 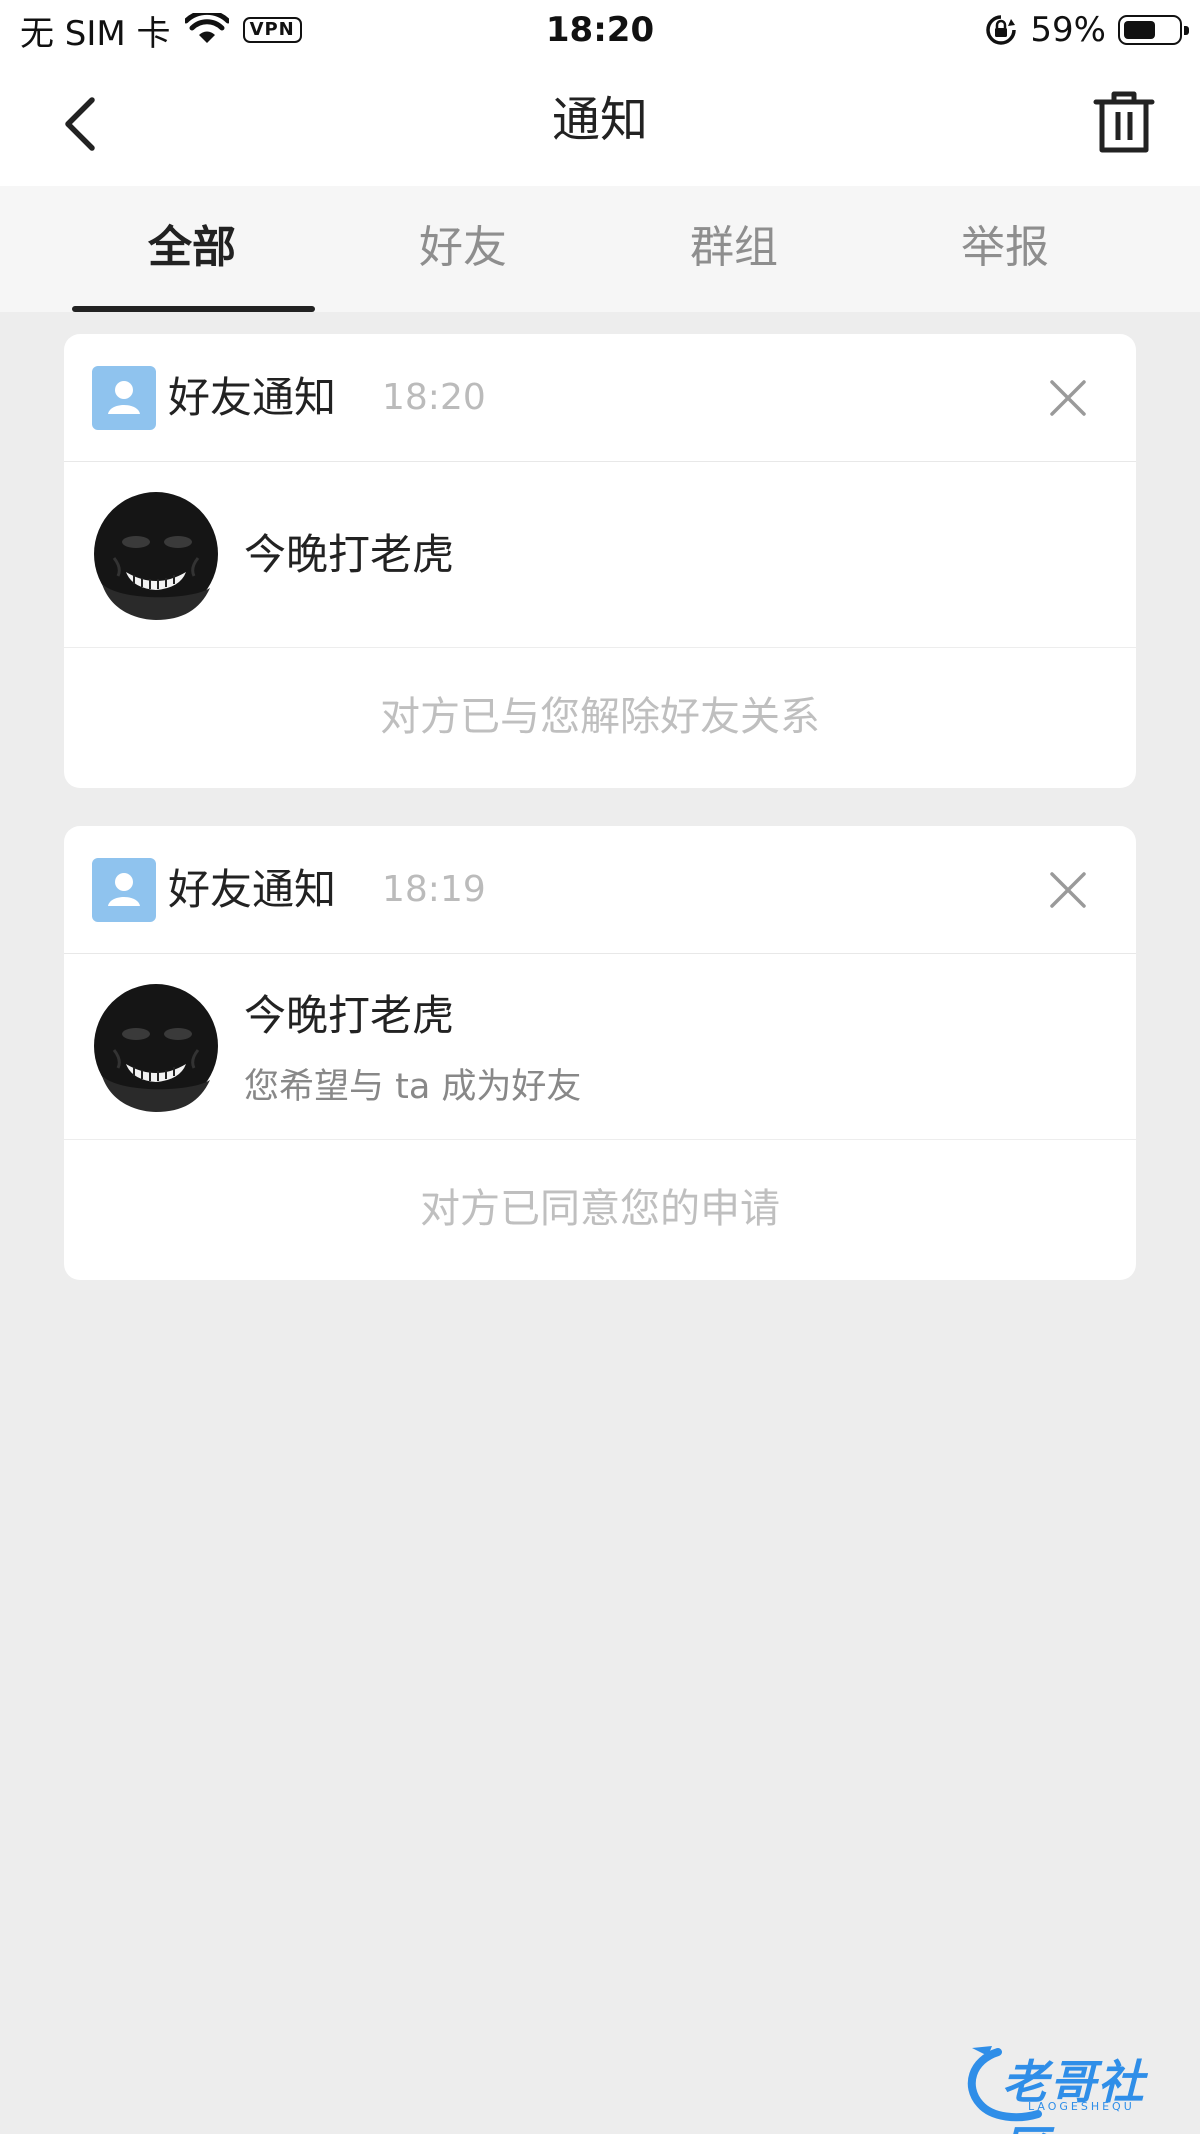 I want to click on card-body: 今晚打老虎, so click(x=600, y=555).